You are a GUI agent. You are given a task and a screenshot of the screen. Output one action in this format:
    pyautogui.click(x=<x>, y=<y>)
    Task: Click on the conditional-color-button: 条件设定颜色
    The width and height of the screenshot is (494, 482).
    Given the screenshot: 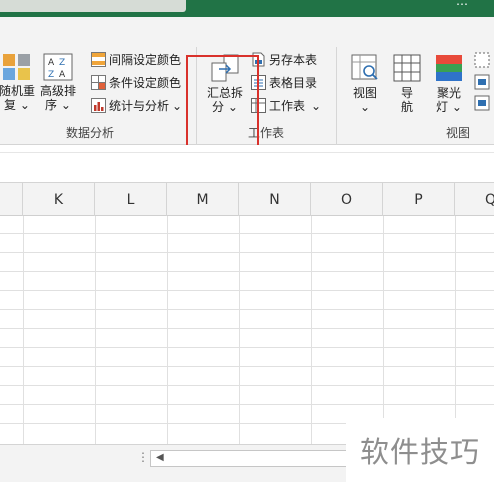 What is the action you would take?
    pyautogui.click(x=136, y=82)
    